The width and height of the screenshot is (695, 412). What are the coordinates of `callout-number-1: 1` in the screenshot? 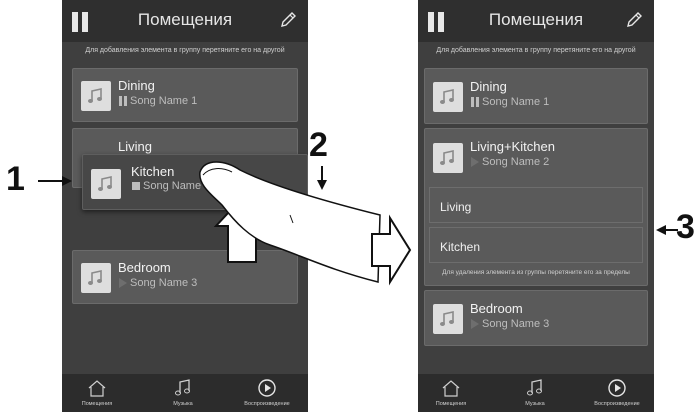 It's located at (15, 179).